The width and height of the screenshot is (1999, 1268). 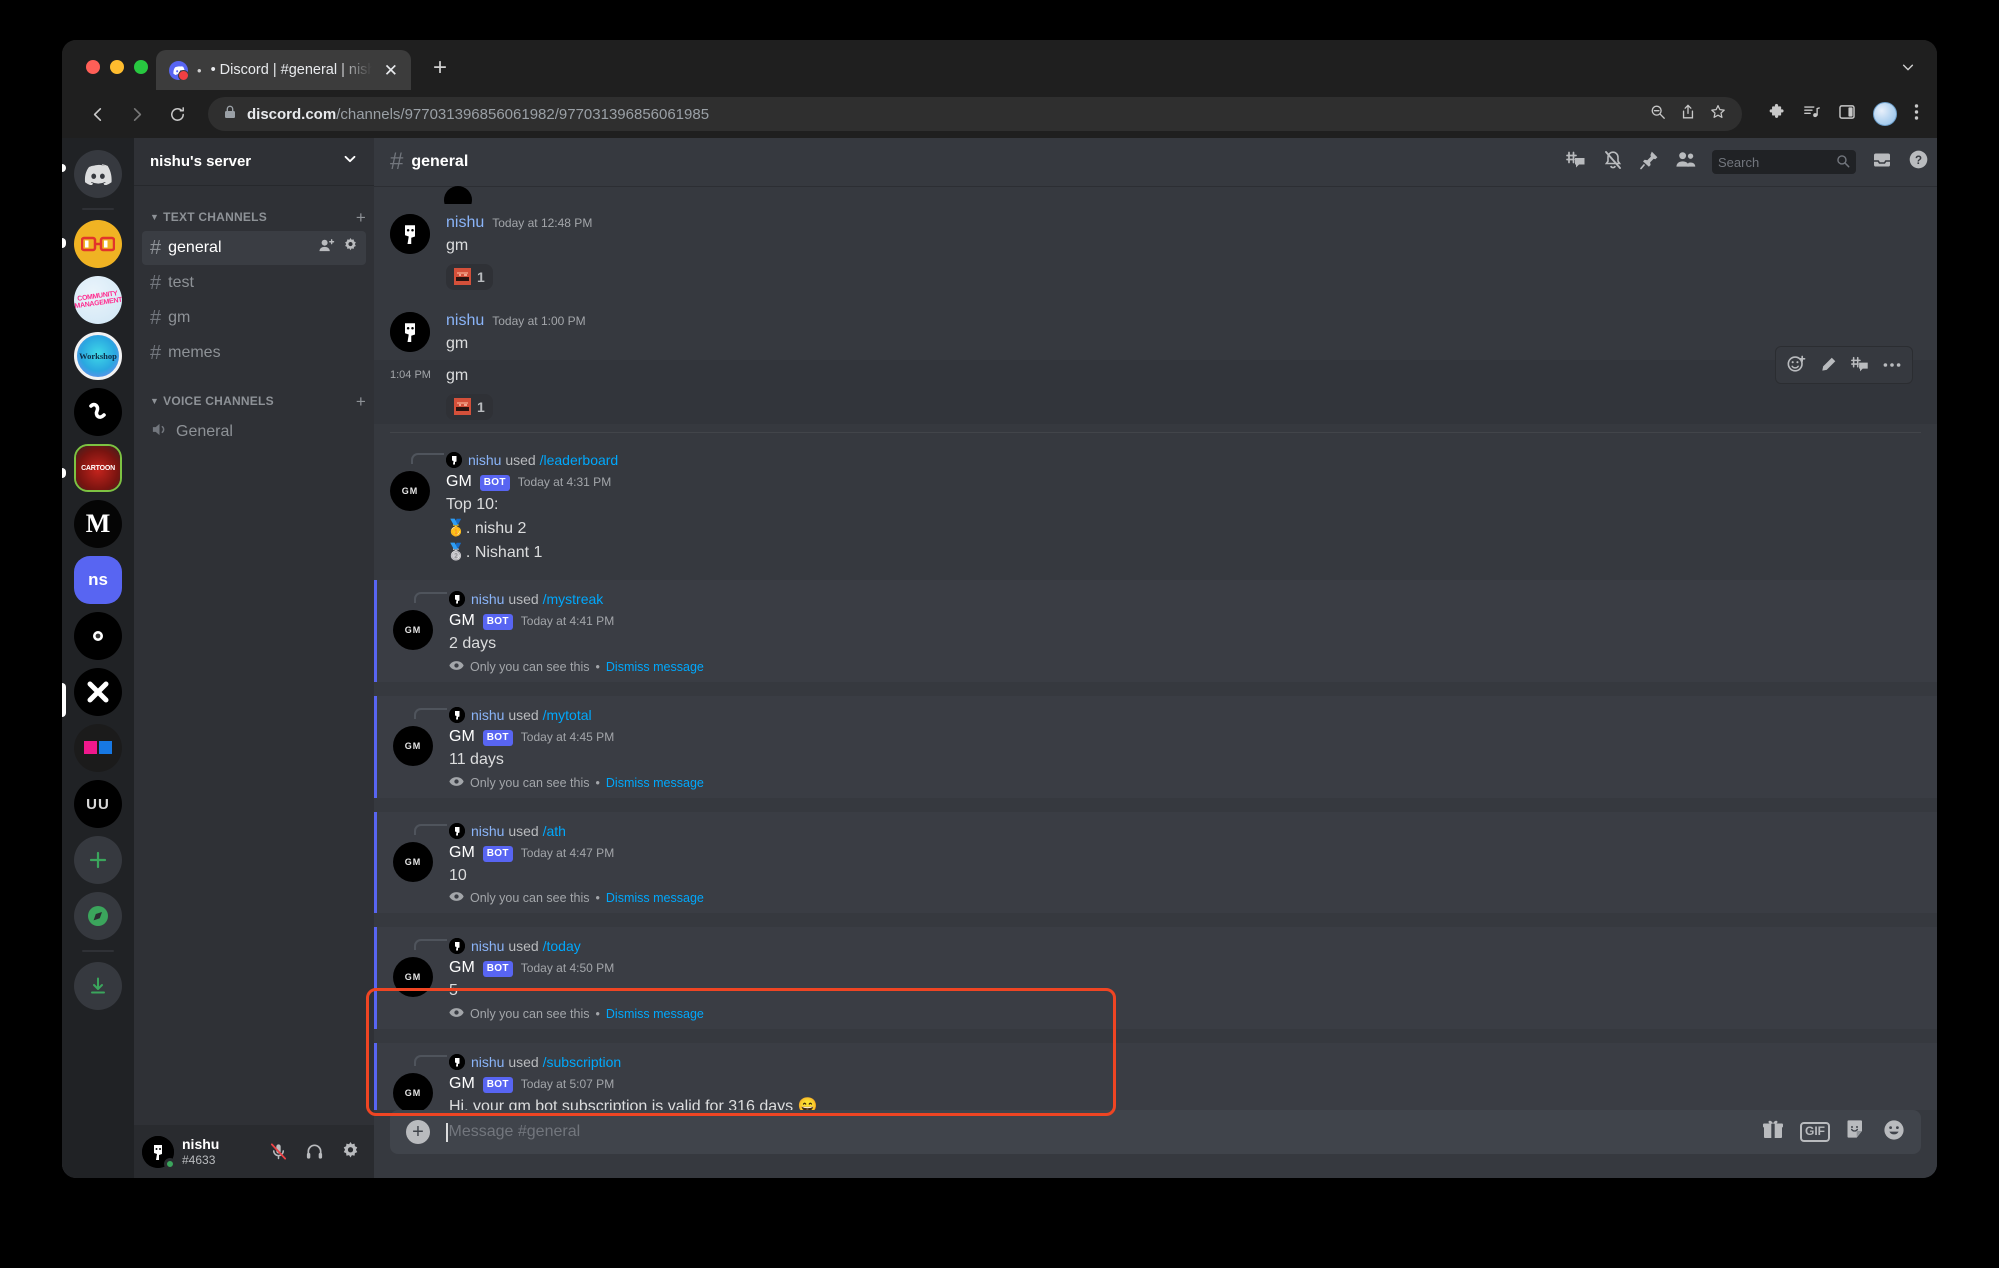 I want to click on pin-icon, so click(x=1649, y=162).